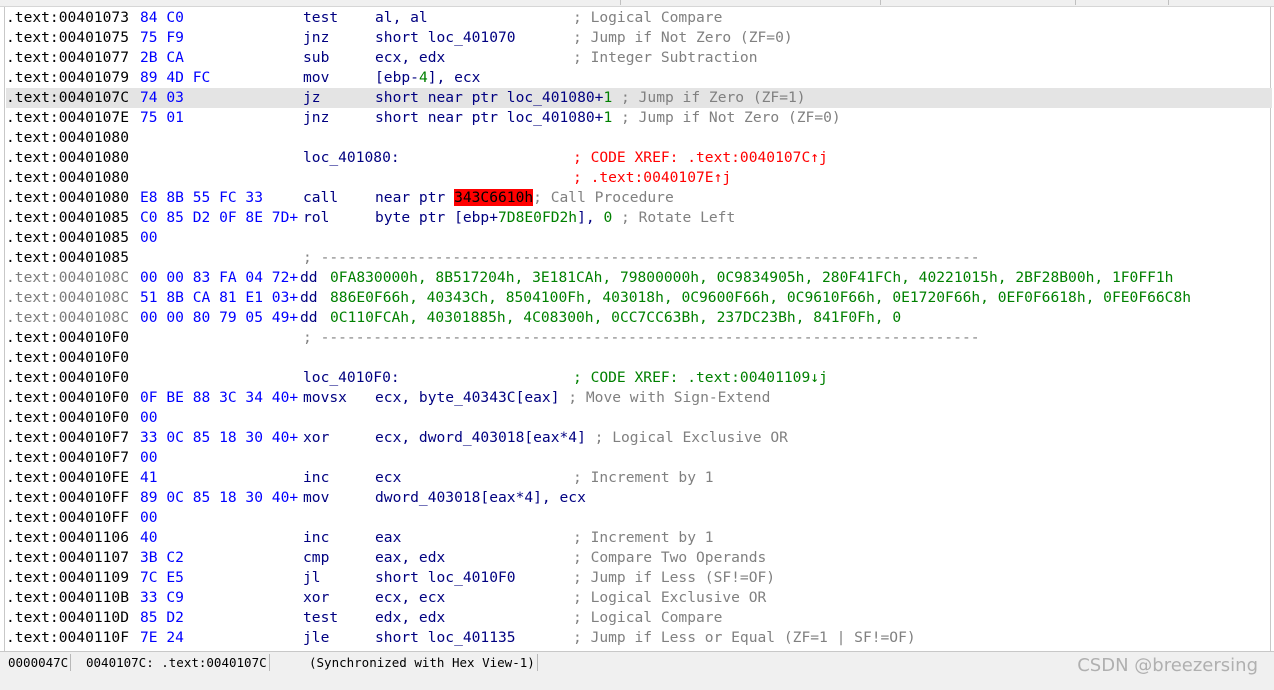 This screenshot has height=690, width=1274. Describe the element at coordinates (67, 98) in the screenshot. I see `row-address: .text:0040107C` at that location.